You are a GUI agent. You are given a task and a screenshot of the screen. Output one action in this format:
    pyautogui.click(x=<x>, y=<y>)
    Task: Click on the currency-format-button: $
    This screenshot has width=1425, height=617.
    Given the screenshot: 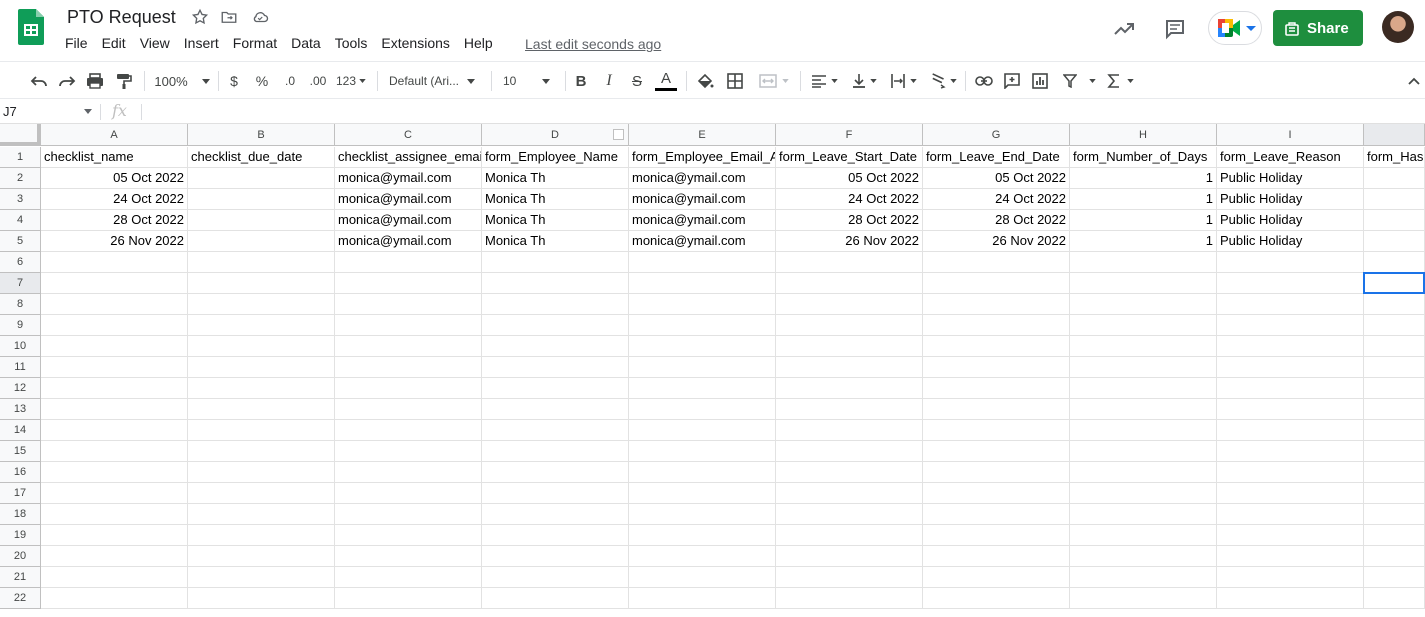 What is the action you would take?
    pyautogui.click(x=234, y=81)
    